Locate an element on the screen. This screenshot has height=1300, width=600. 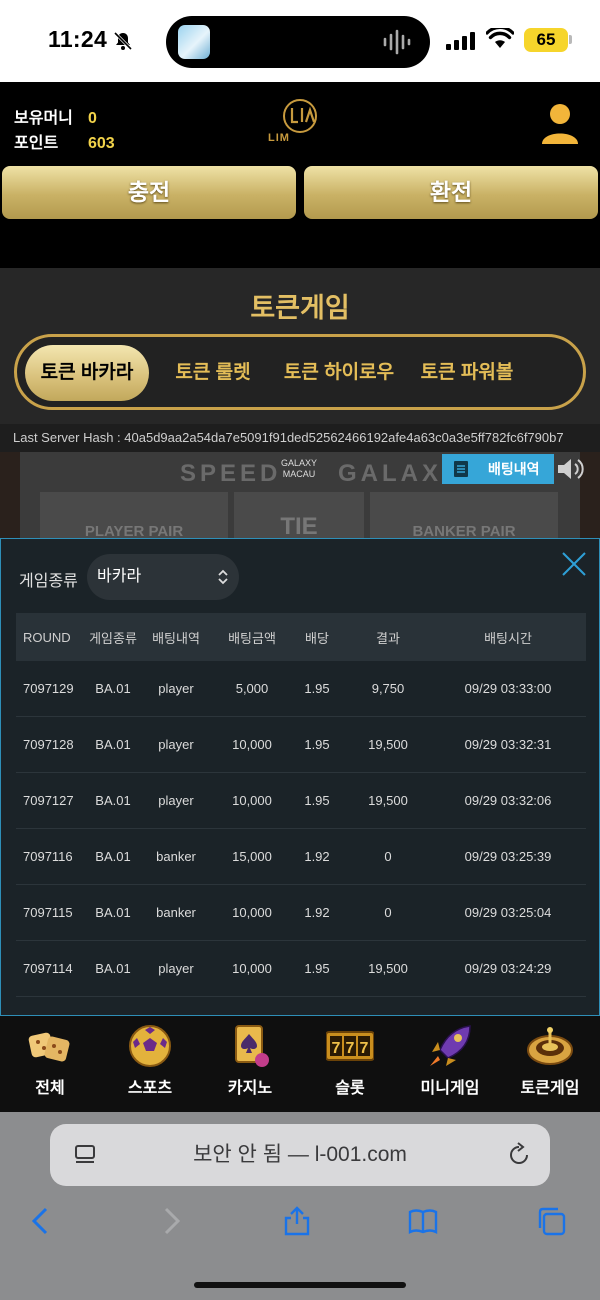
game-type-select: 바카라 is located at coordinates (163, 577).